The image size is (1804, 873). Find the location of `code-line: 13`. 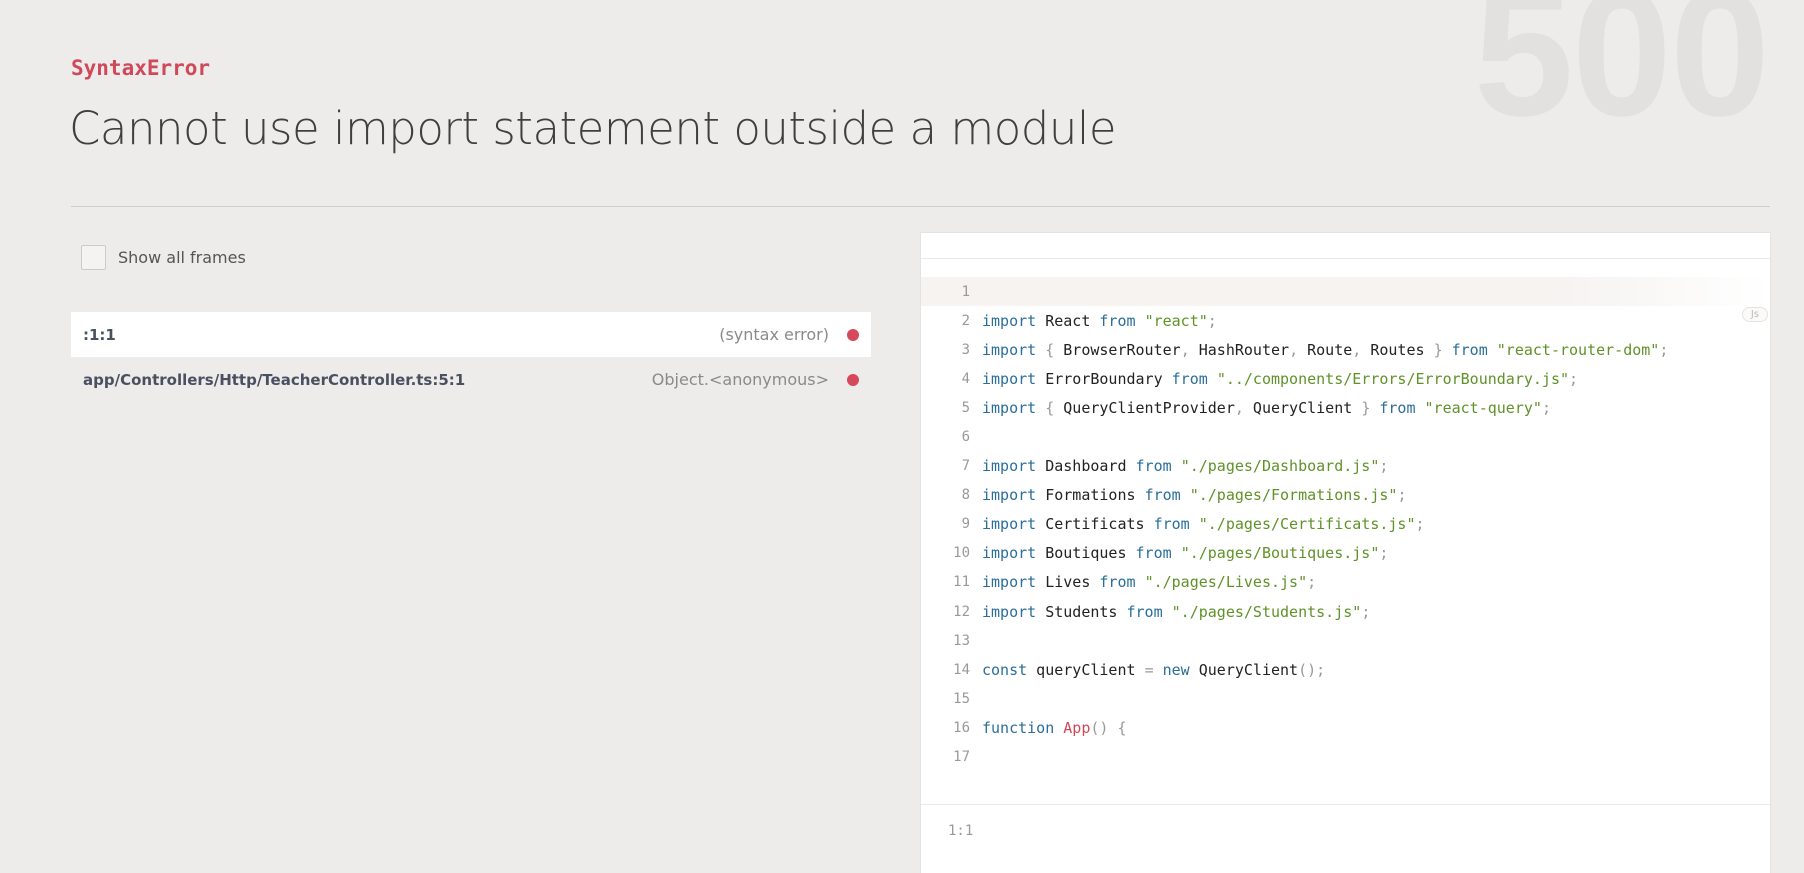

code-line: 13 is located at coordinates (1345, 640).